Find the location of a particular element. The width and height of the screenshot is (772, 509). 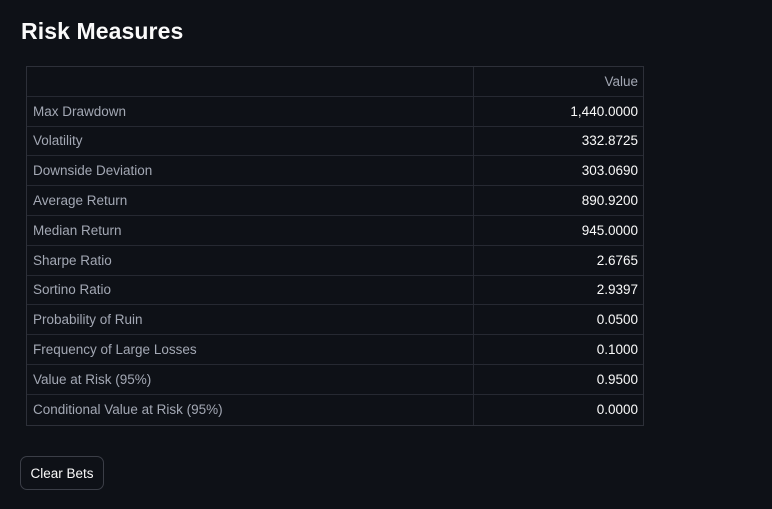

row-value: 0.1000 is located at coordinates (558, 349).